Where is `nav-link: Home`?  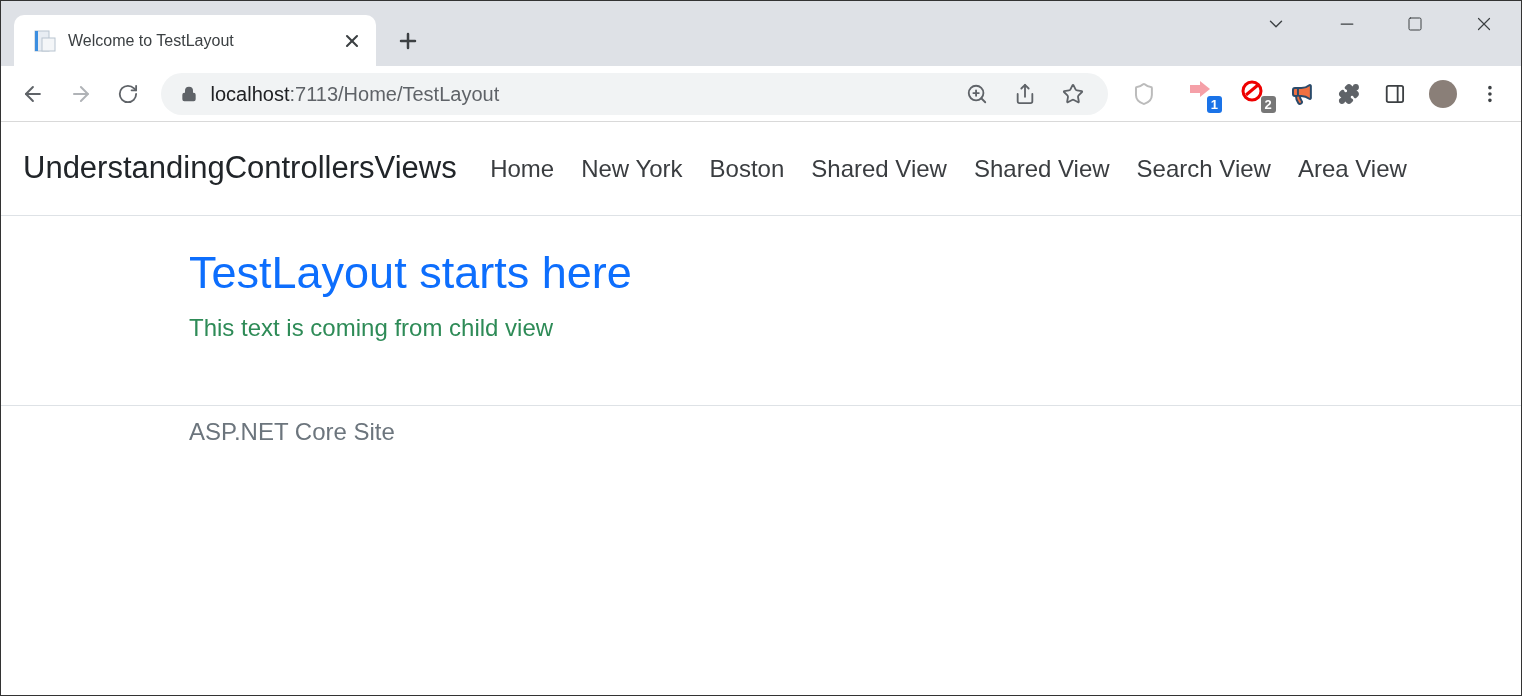
nav-link: Home is located at coordinates (522, 168).